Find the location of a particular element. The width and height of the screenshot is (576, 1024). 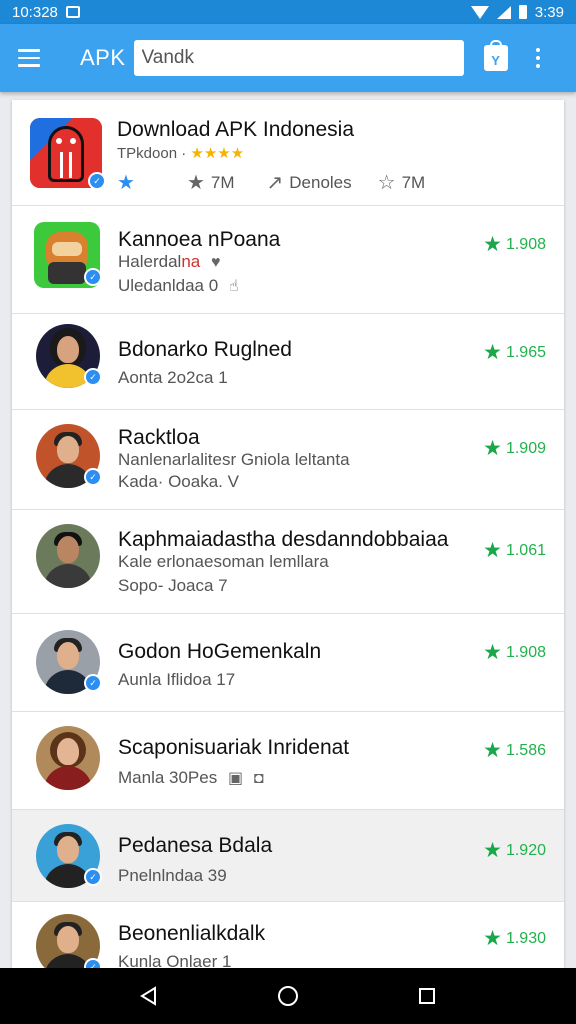

item-rating: ★ 1.965 is located at coordinates (514, 352).